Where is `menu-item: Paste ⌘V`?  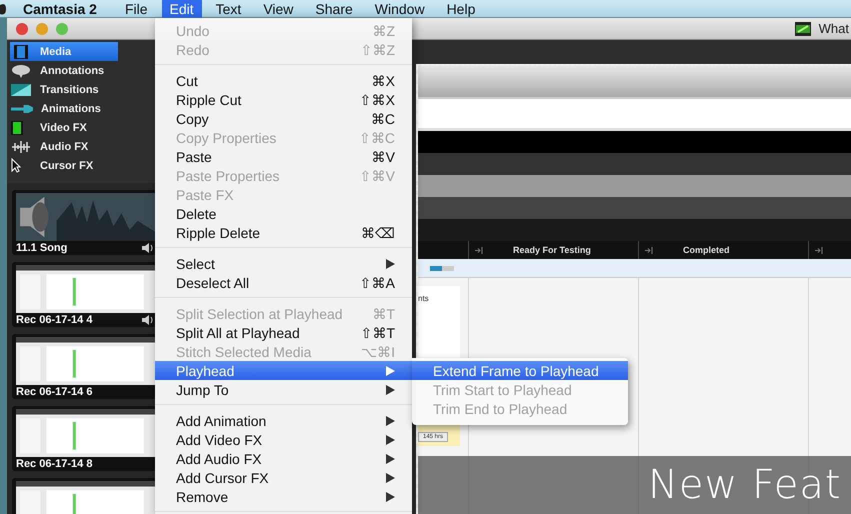 menu-item: Paste ⌘V is located at coordinates (283, 156).